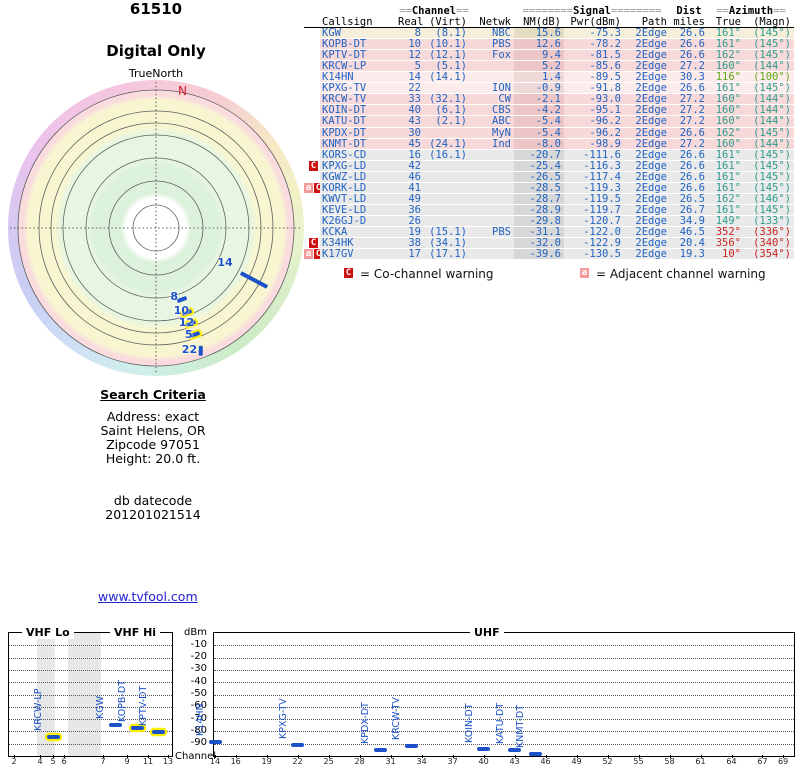 The height and width of the screenshot is (768, 800). Describe the element at coordinates (359, 155) in the screenshot. I see `cell-callsign: KORS-CD` at that location.